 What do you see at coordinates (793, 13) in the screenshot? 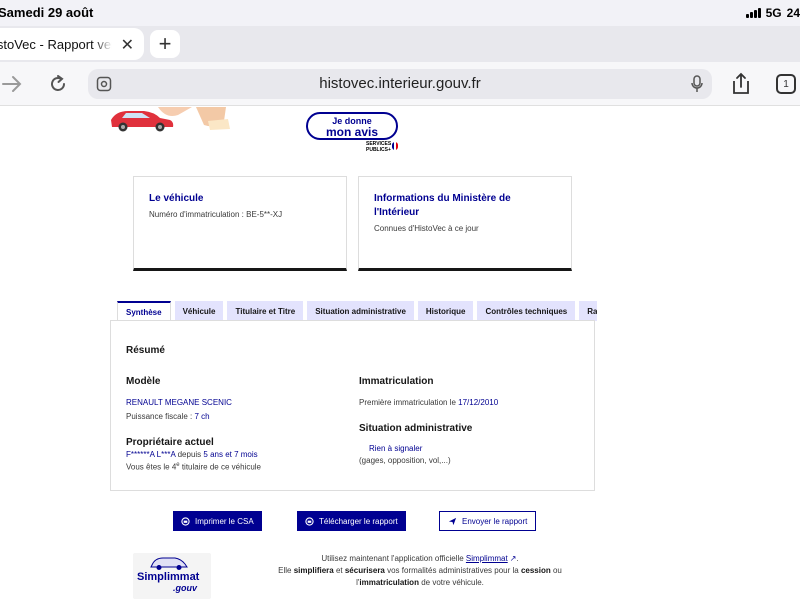
I see `battery-label: 24` at bounding box center [793, 13].